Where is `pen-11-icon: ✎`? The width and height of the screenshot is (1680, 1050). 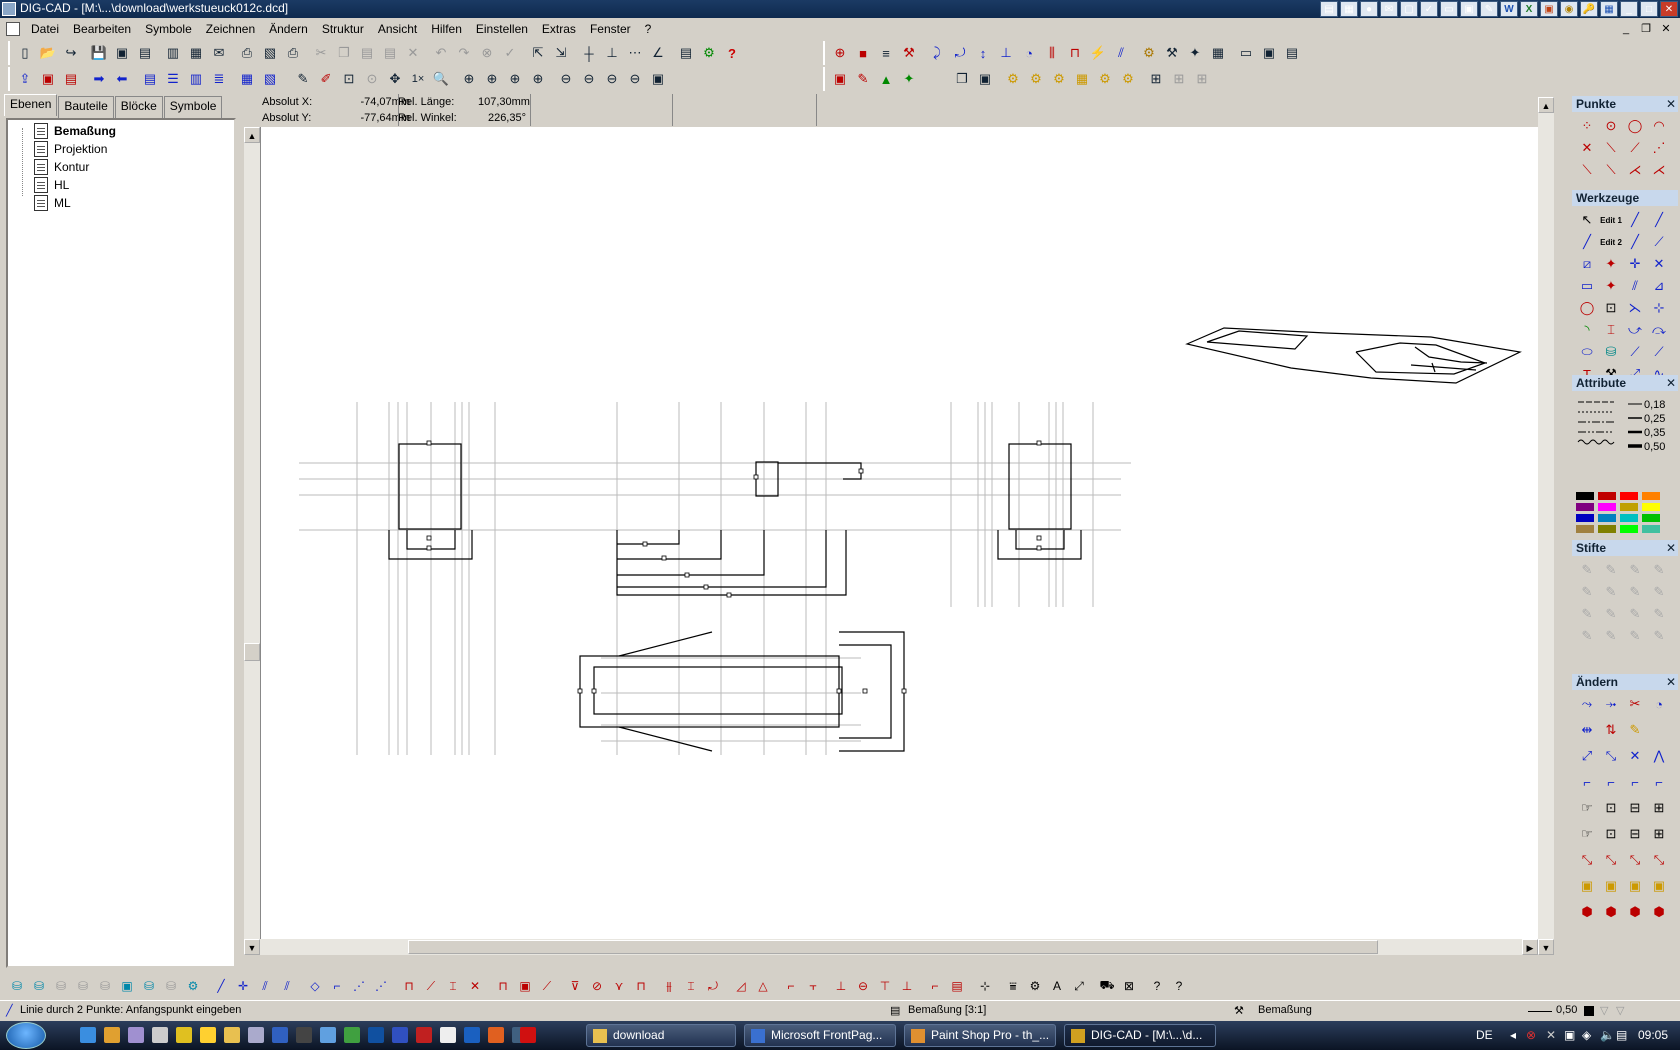
pen-11-icon: ✎ is located at coordinates (1635, 614).